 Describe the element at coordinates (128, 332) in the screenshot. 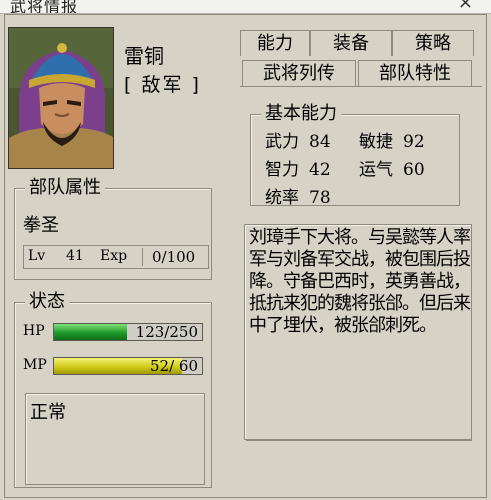

I see `hp-bar: 123/250` at that location.